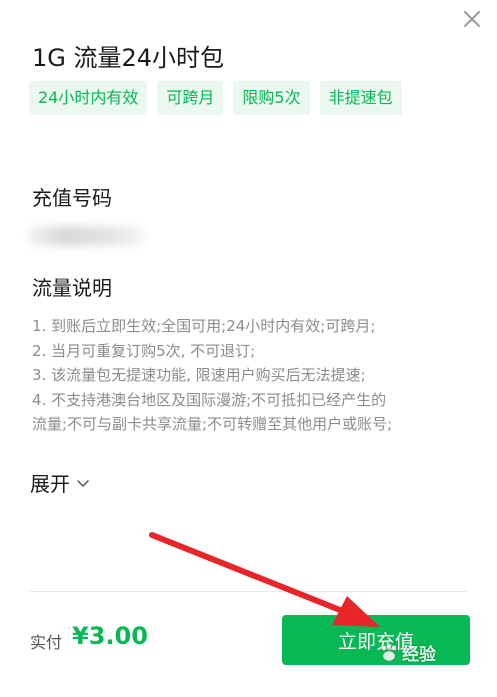  What do you see at coordinates (46, 642) in the screenshot?
I see `pay-label: 实付` at bounding box center [46, 642].